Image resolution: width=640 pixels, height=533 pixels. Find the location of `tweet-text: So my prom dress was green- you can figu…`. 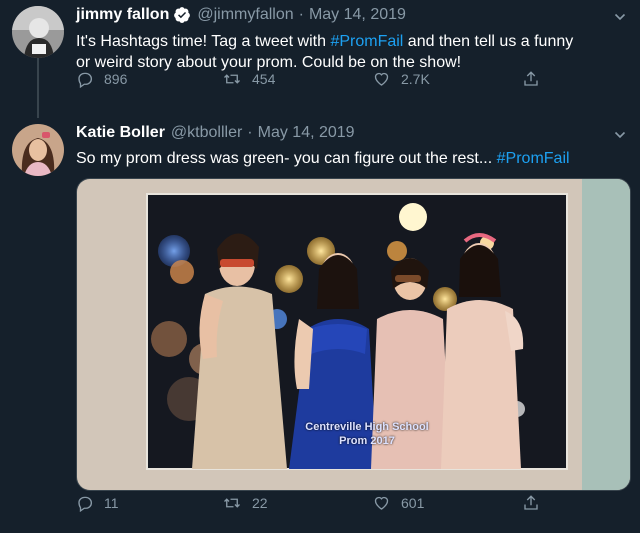

tweet-text: So my prom dress was green- you can figu… is located at coordinates (323, 158).